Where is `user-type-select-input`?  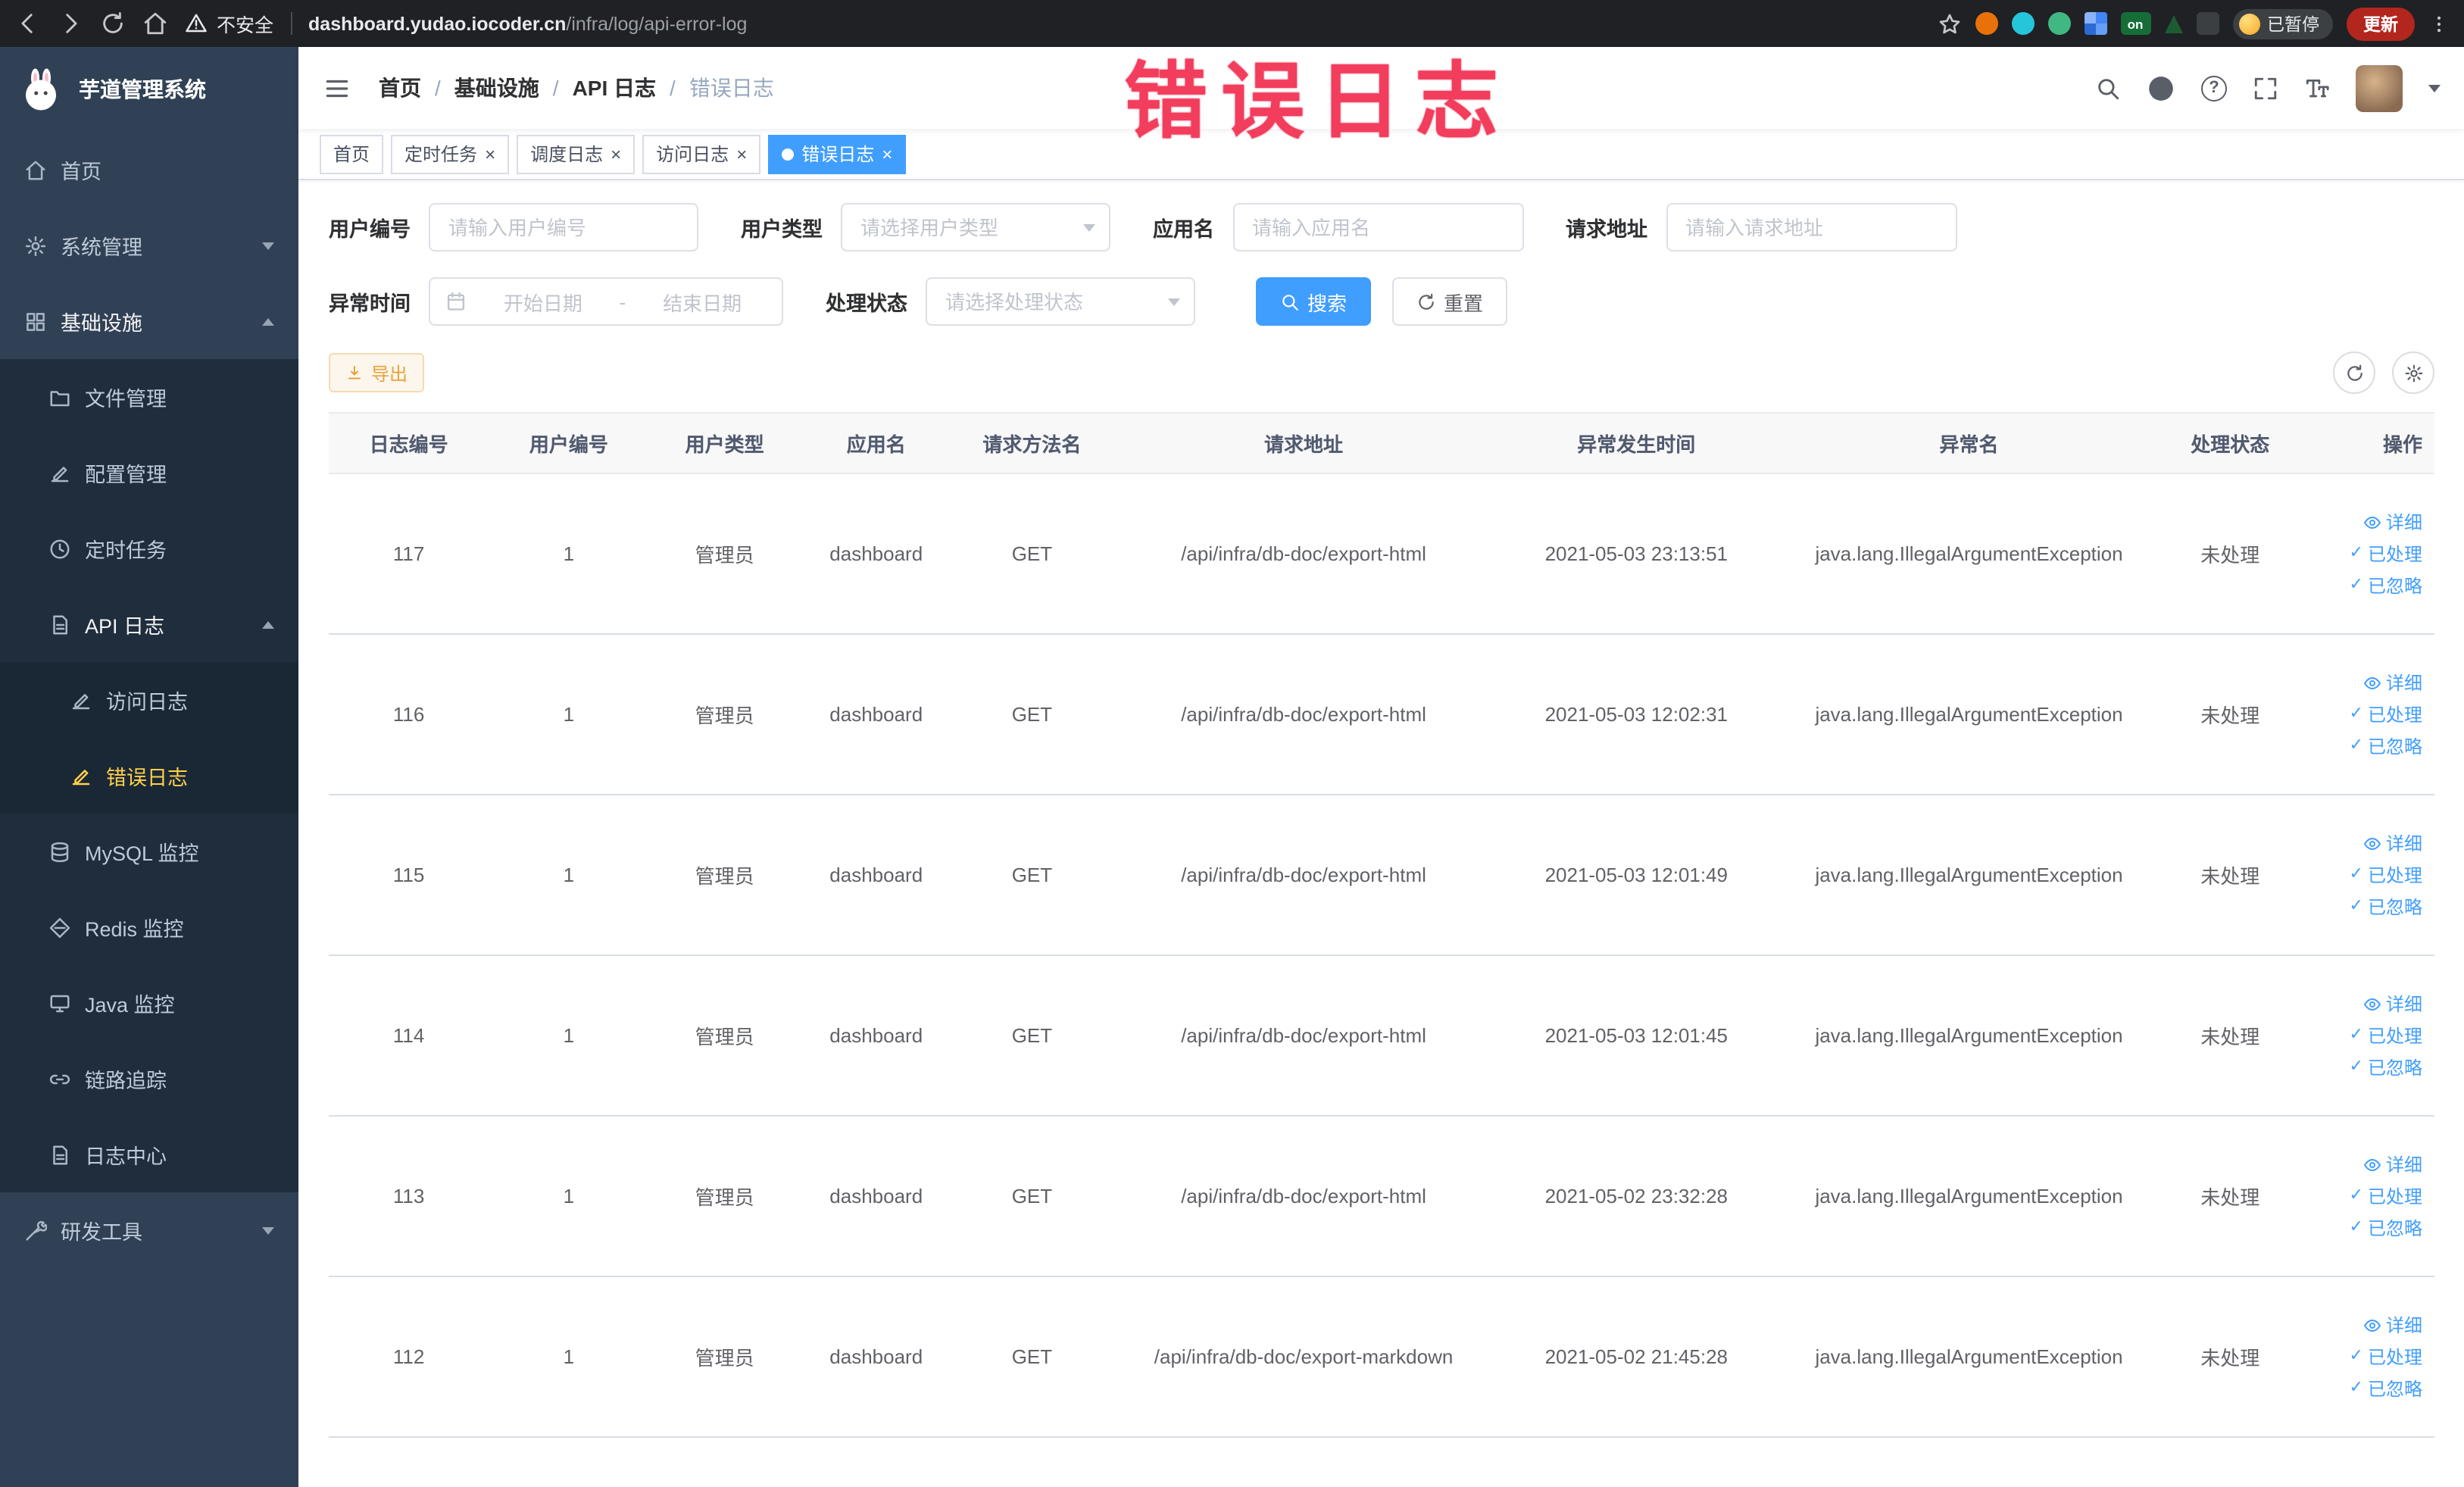 user-type-select-input is located at coordinates (975, 227).